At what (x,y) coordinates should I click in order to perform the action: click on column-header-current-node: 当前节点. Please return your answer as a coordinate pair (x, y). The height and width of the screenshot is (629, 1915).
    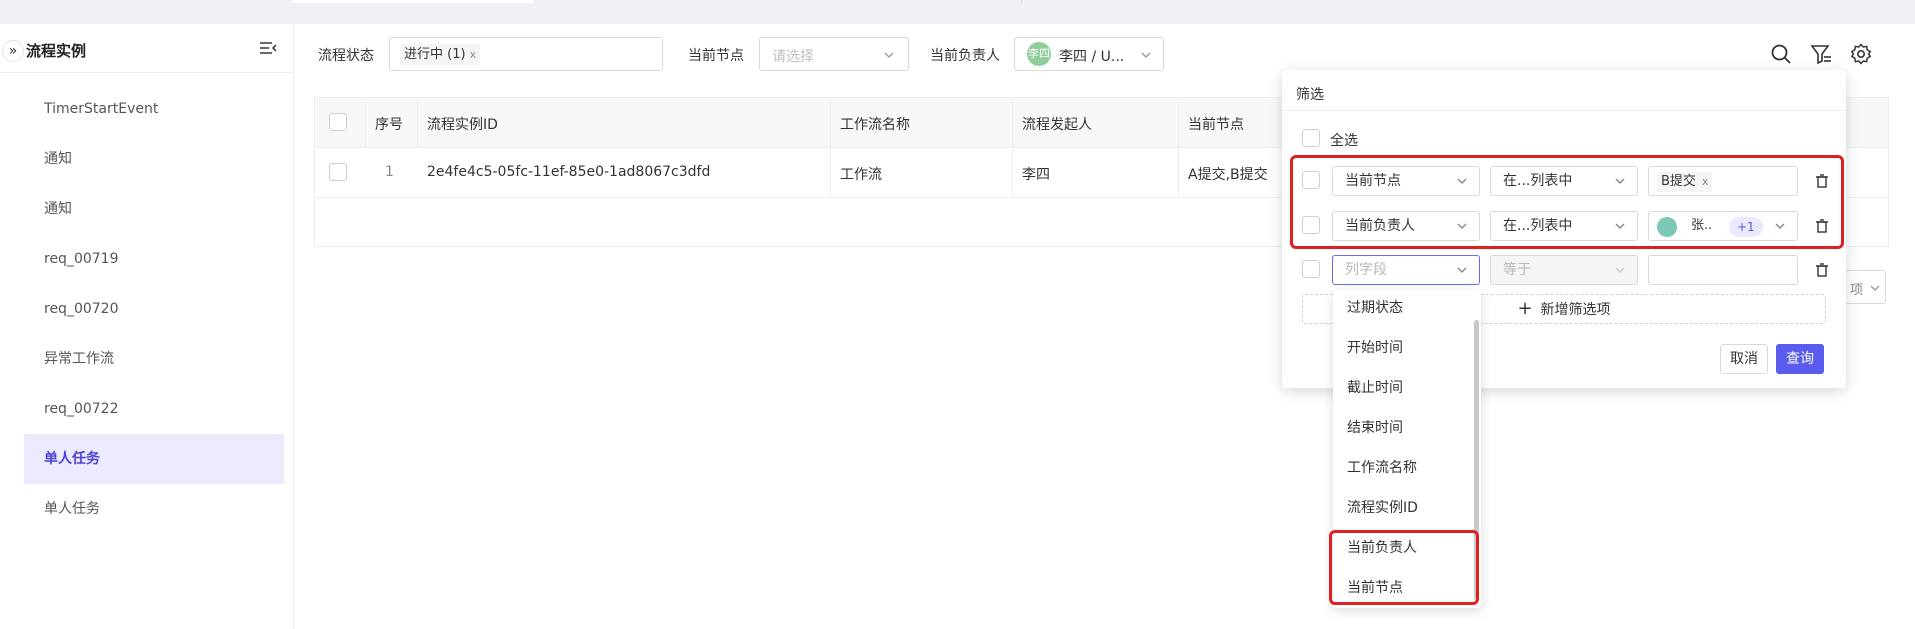
    Looking at the image, I should click on (1216, 125).